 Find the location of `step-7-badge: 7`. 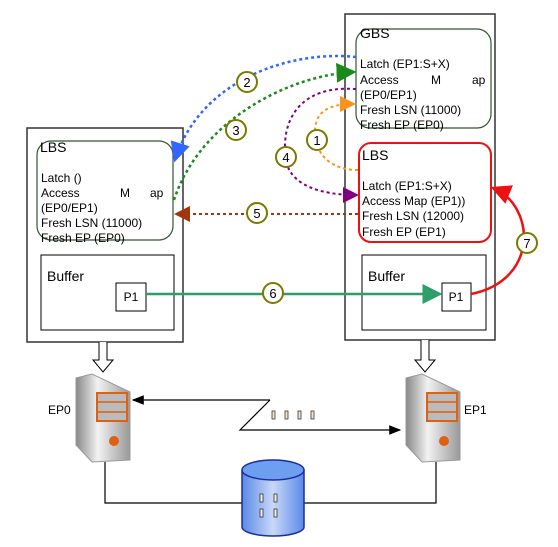

step-7-badge: 7 is located at coordinates (527, 243).